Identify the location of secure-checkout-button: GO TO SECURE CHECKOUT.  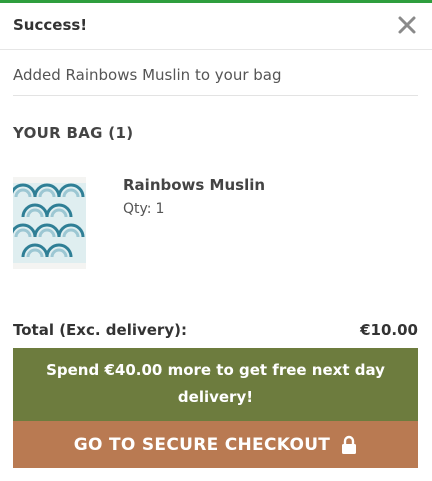
(215, 444).